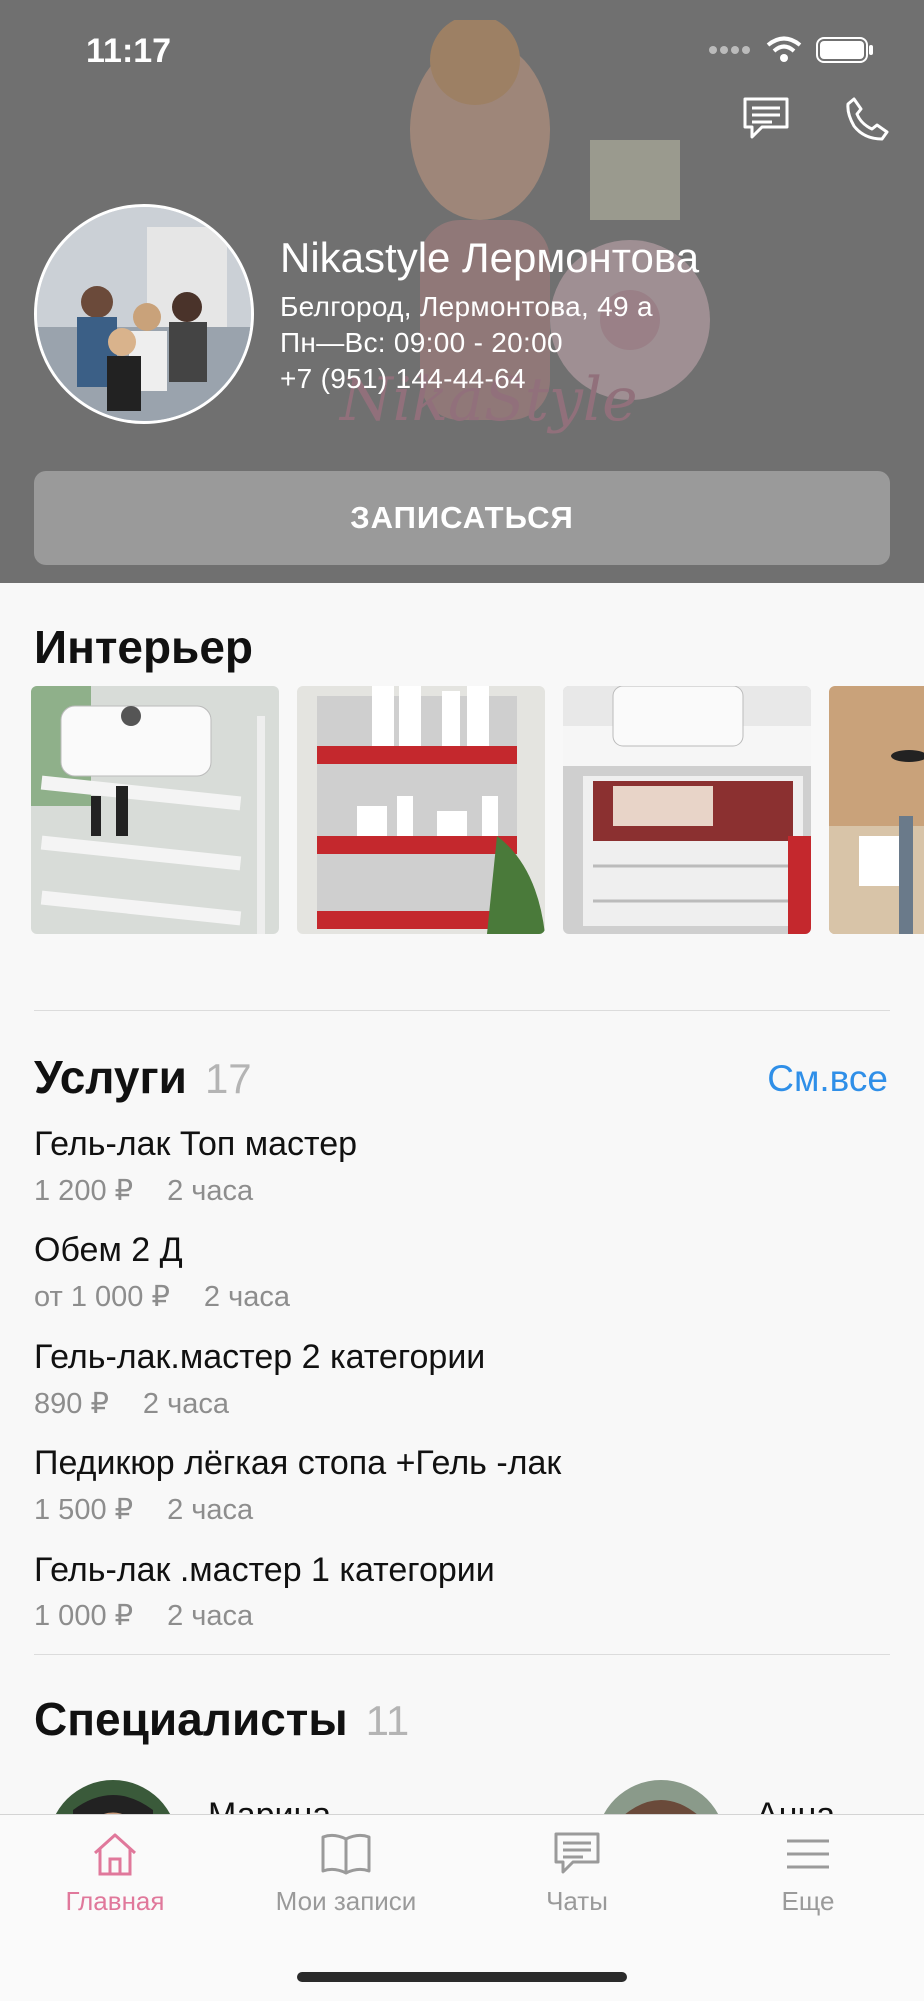  I want to click on home-icon, so click(115, 1854).